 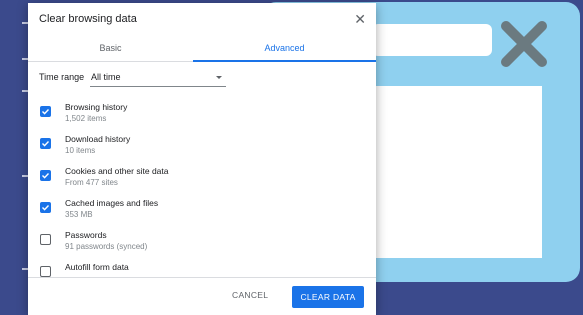 I want to click on tab-advanced: Advanced, so click(x=284, y=48).